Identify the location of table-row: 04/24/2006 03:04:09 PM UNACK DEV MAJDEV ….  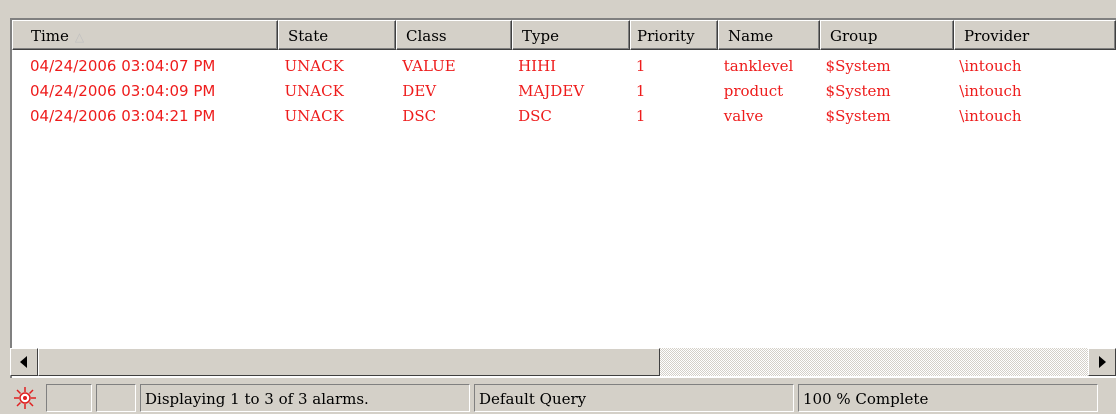
(564, 89).